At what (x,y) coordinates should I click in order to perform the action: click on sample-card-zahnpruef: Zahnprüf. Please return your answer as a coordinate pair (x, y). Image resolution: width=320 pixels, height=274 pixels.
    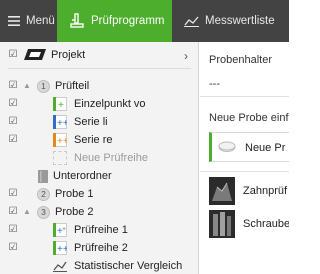
    Looking at the image, I should click on (249, 191).